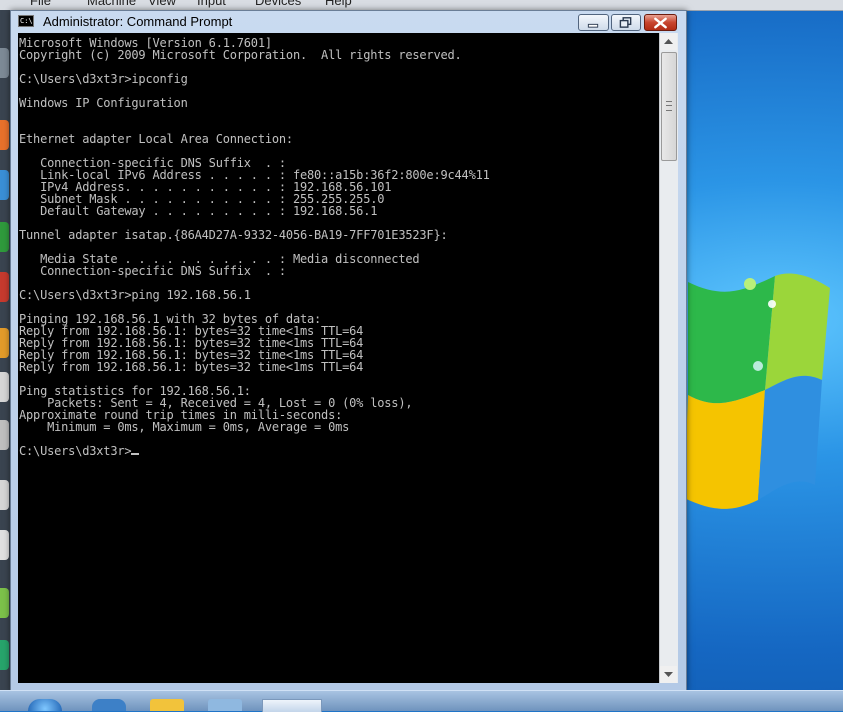 This screenshot has width=843, height=712. I want to click on console-line: Ethernet adapter Local Area Connection:, so click(156, 139).